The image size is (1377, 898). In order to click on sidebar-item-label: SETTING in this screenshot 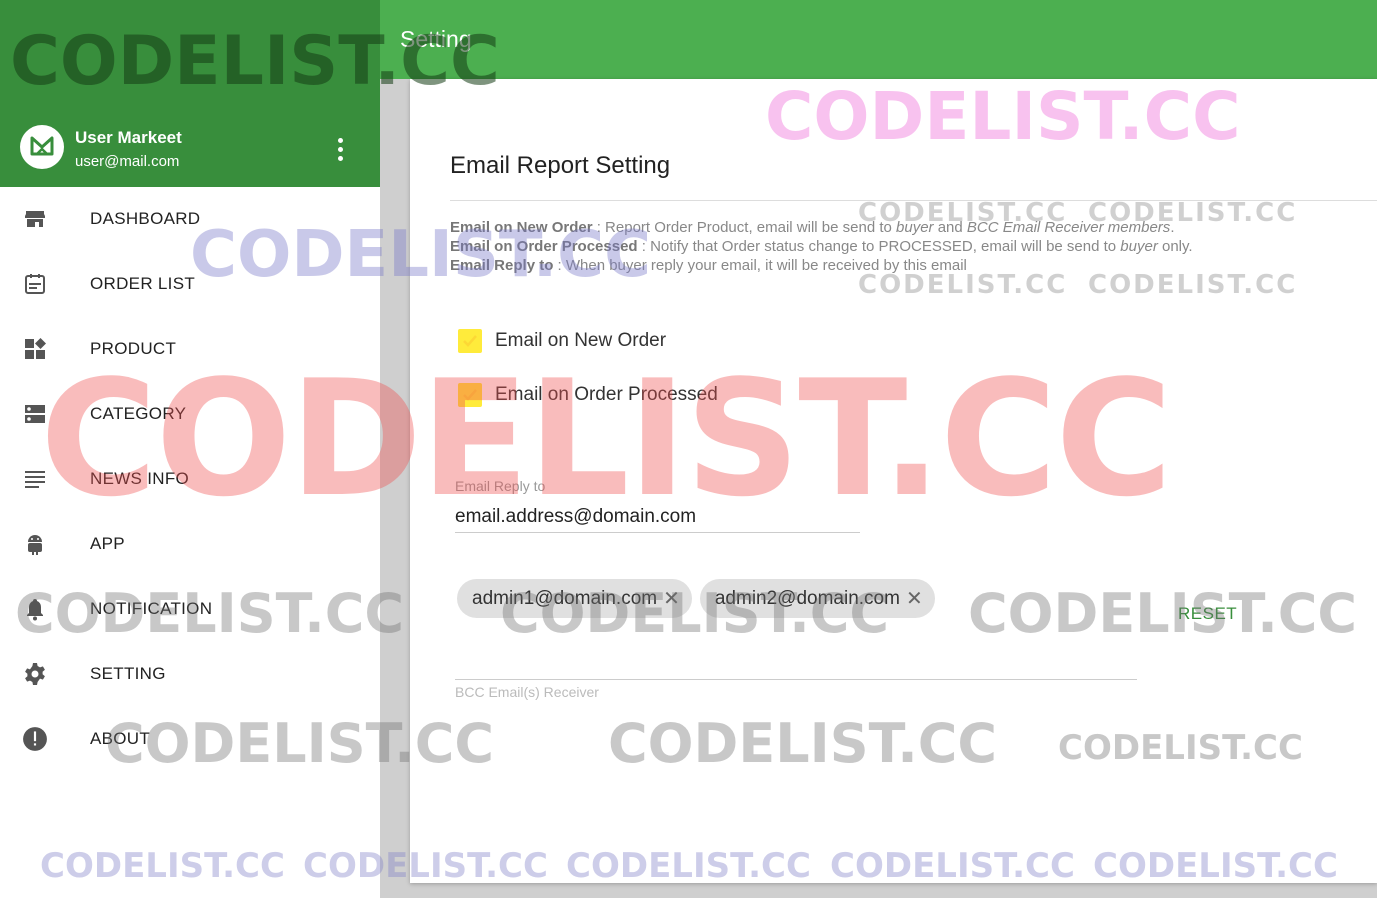, I will do `click(128, 673)`.